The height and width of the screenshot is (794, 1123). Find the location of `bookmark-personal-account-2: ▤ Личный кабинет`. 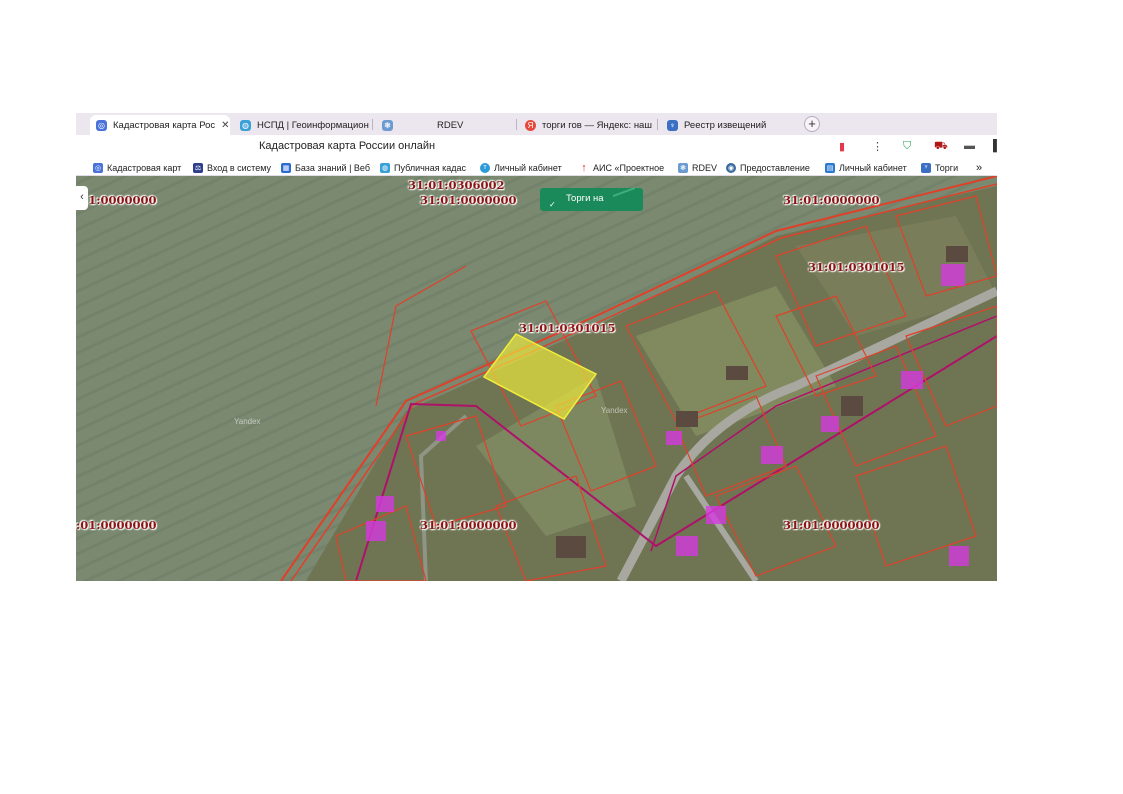

bookmark-personal-account-2: ▤ Личный кабинет is located at coordinates (870, 167).